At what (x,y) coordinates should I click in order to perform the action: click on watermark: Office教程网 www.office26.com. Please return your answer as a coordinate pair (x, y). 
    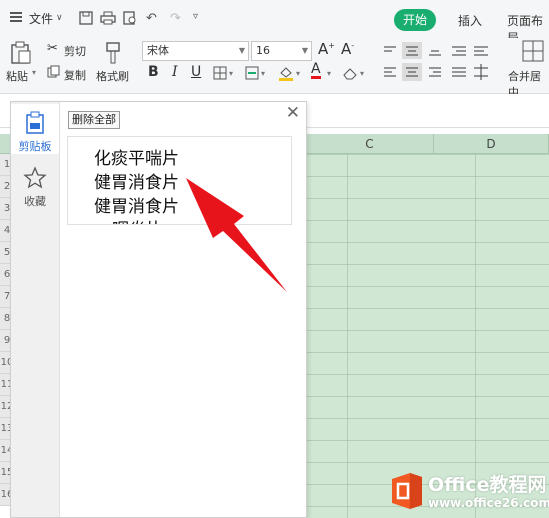
    Looking at the image, I should click on (466, 492).